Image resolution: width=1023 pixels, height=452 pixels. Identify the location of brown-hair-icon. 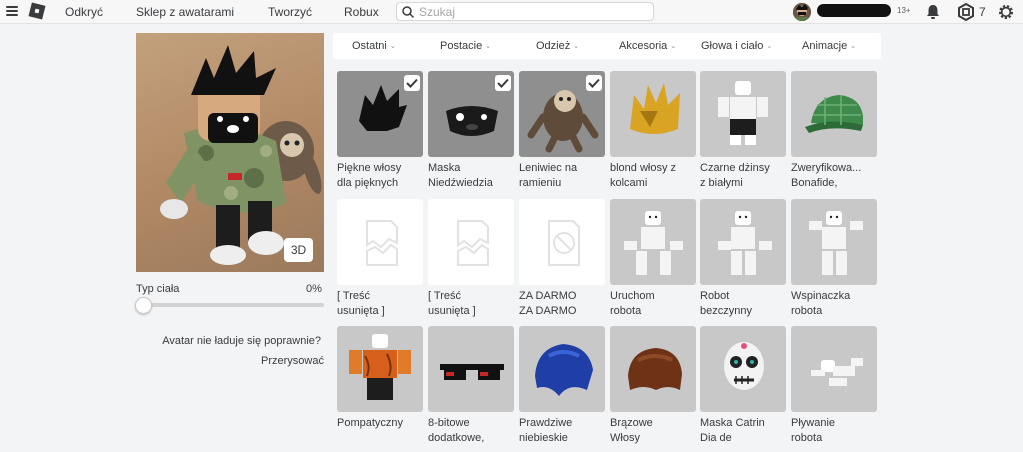
(655, 369).